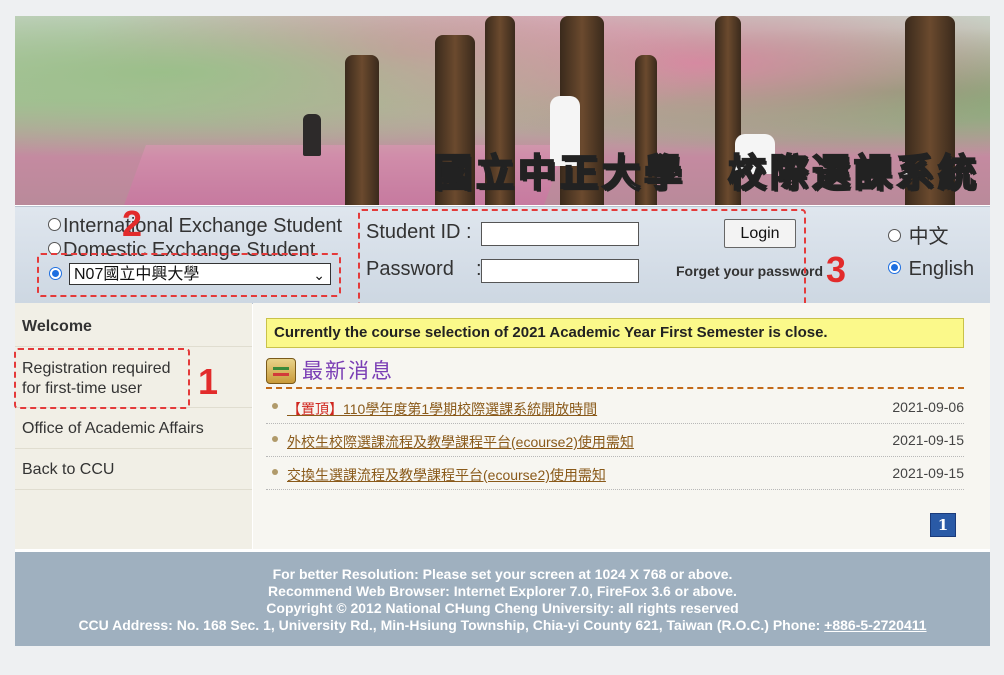 The image size is (1004, 675). What do you see at coordinates (615, 372) in the screenshot?
I see `news-header: 最新消息` at bounding box center [615, 372].